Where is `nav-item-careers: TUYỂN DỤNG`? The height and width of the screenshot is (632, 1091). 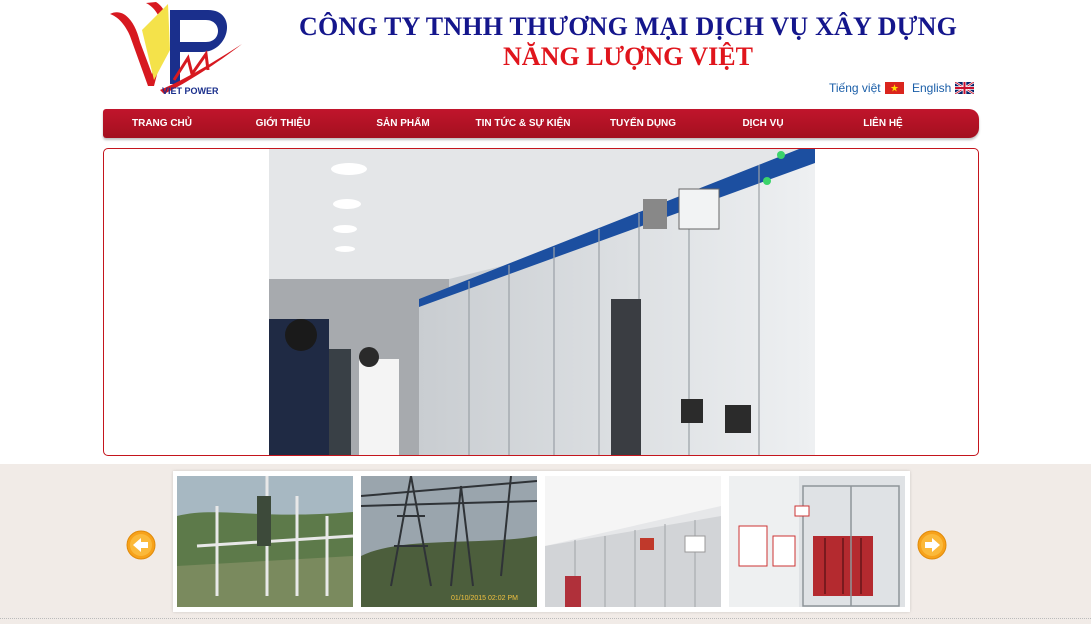 nav-item-careers: TUYỂN DỤNG is located at coordinates (643, 123).